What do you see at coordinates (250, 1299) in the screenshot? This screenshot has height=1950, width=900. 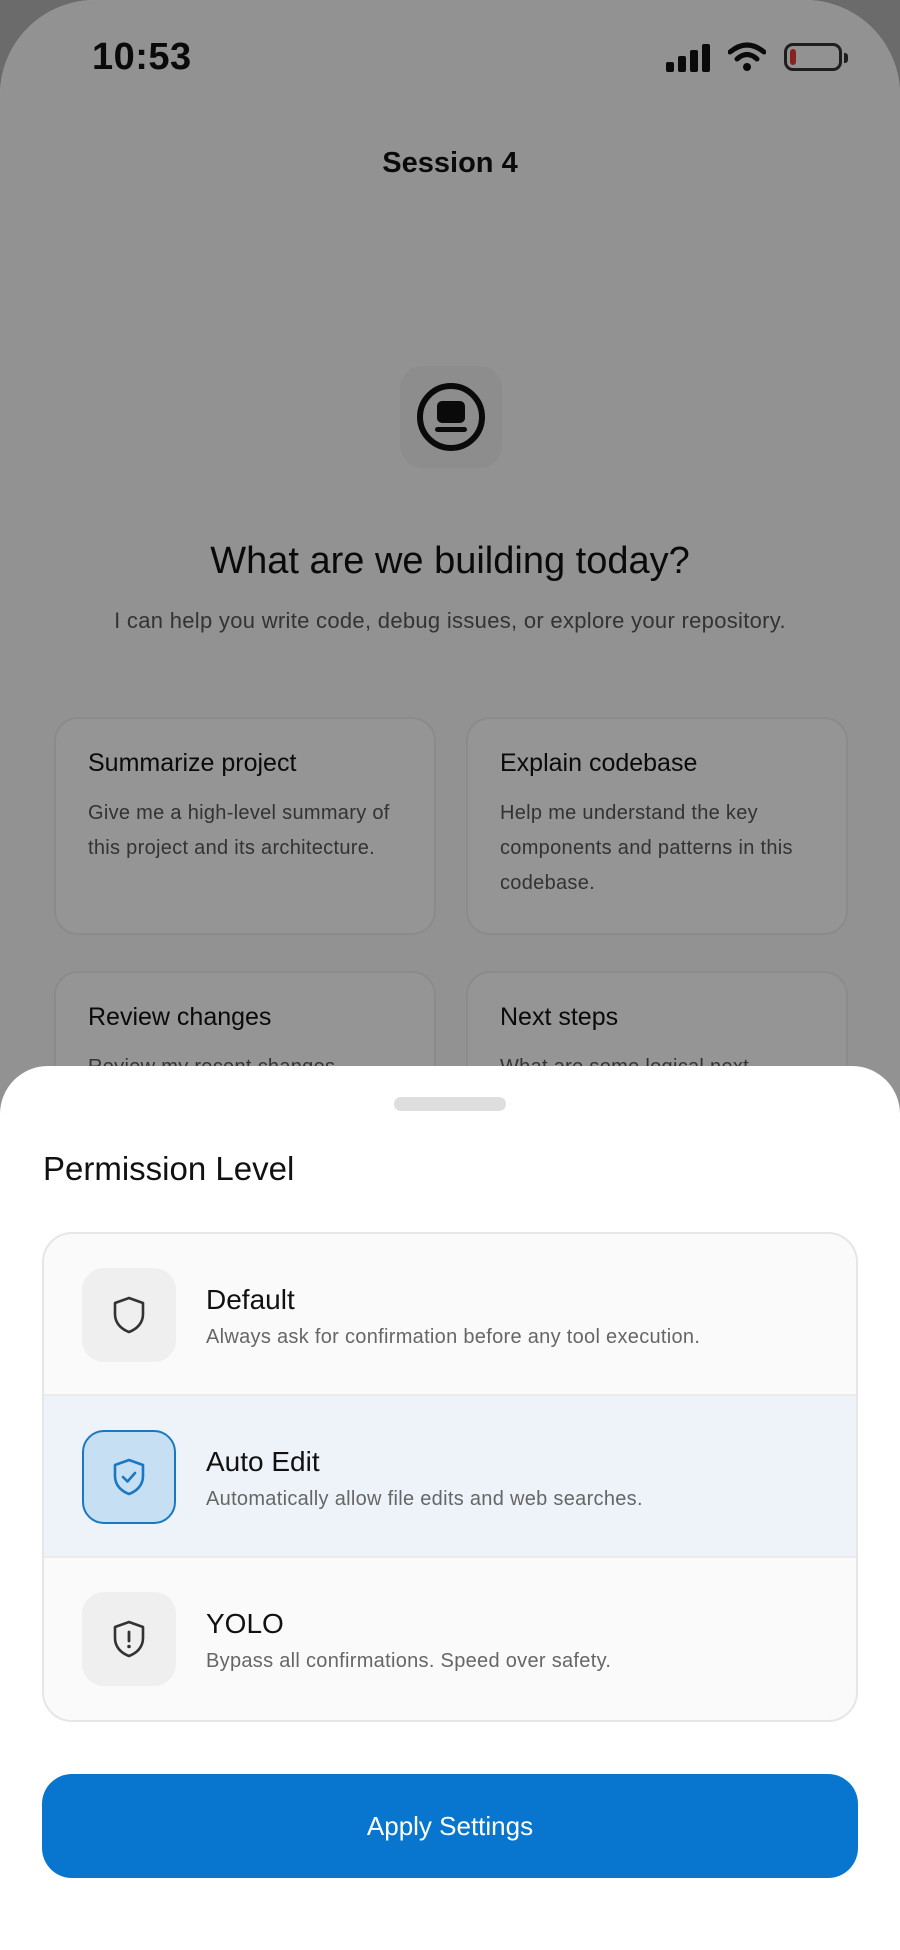 I see `option-label: Default` at bounding box center [250, 1299].